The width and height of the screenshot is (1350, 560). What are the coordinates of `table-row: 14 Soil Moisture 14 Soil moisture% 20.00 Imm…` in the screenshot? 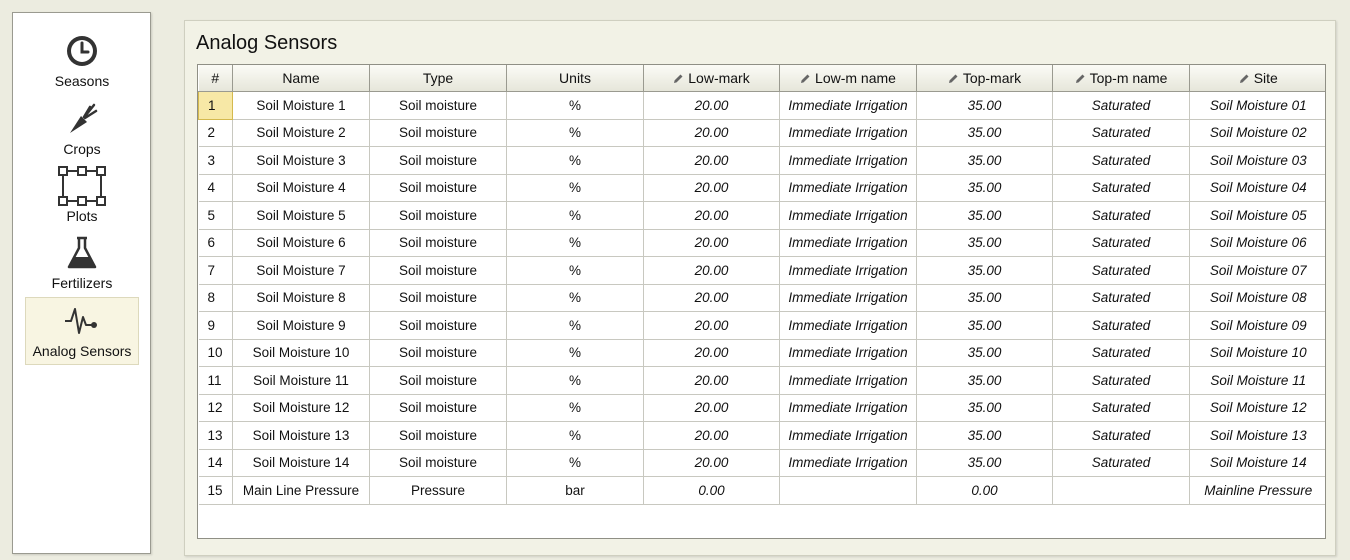 It's located at (761, 462).